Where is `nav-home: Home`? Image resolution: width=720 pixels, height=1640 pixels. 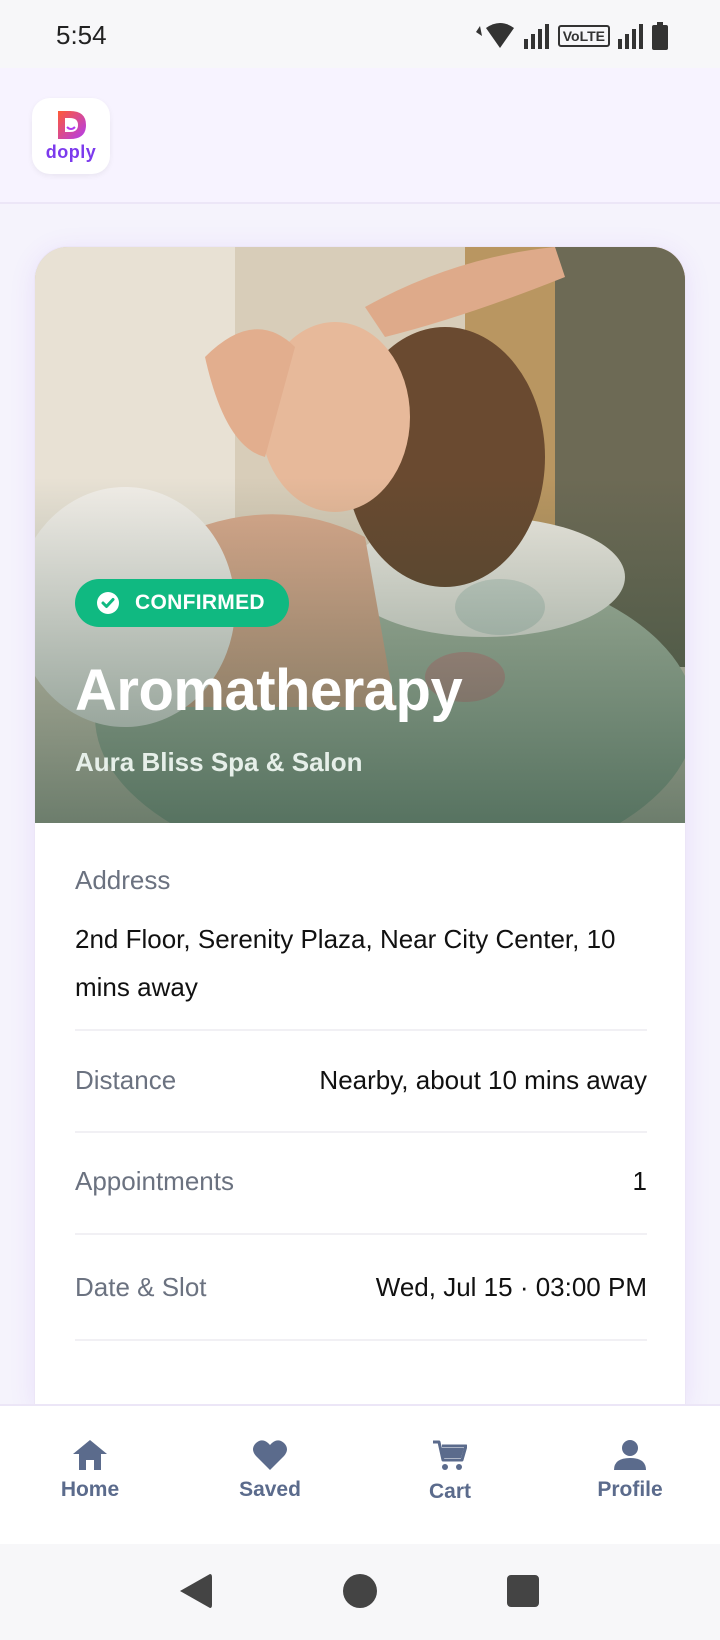
nav-home: Home is located at coordinates (90, 1475).